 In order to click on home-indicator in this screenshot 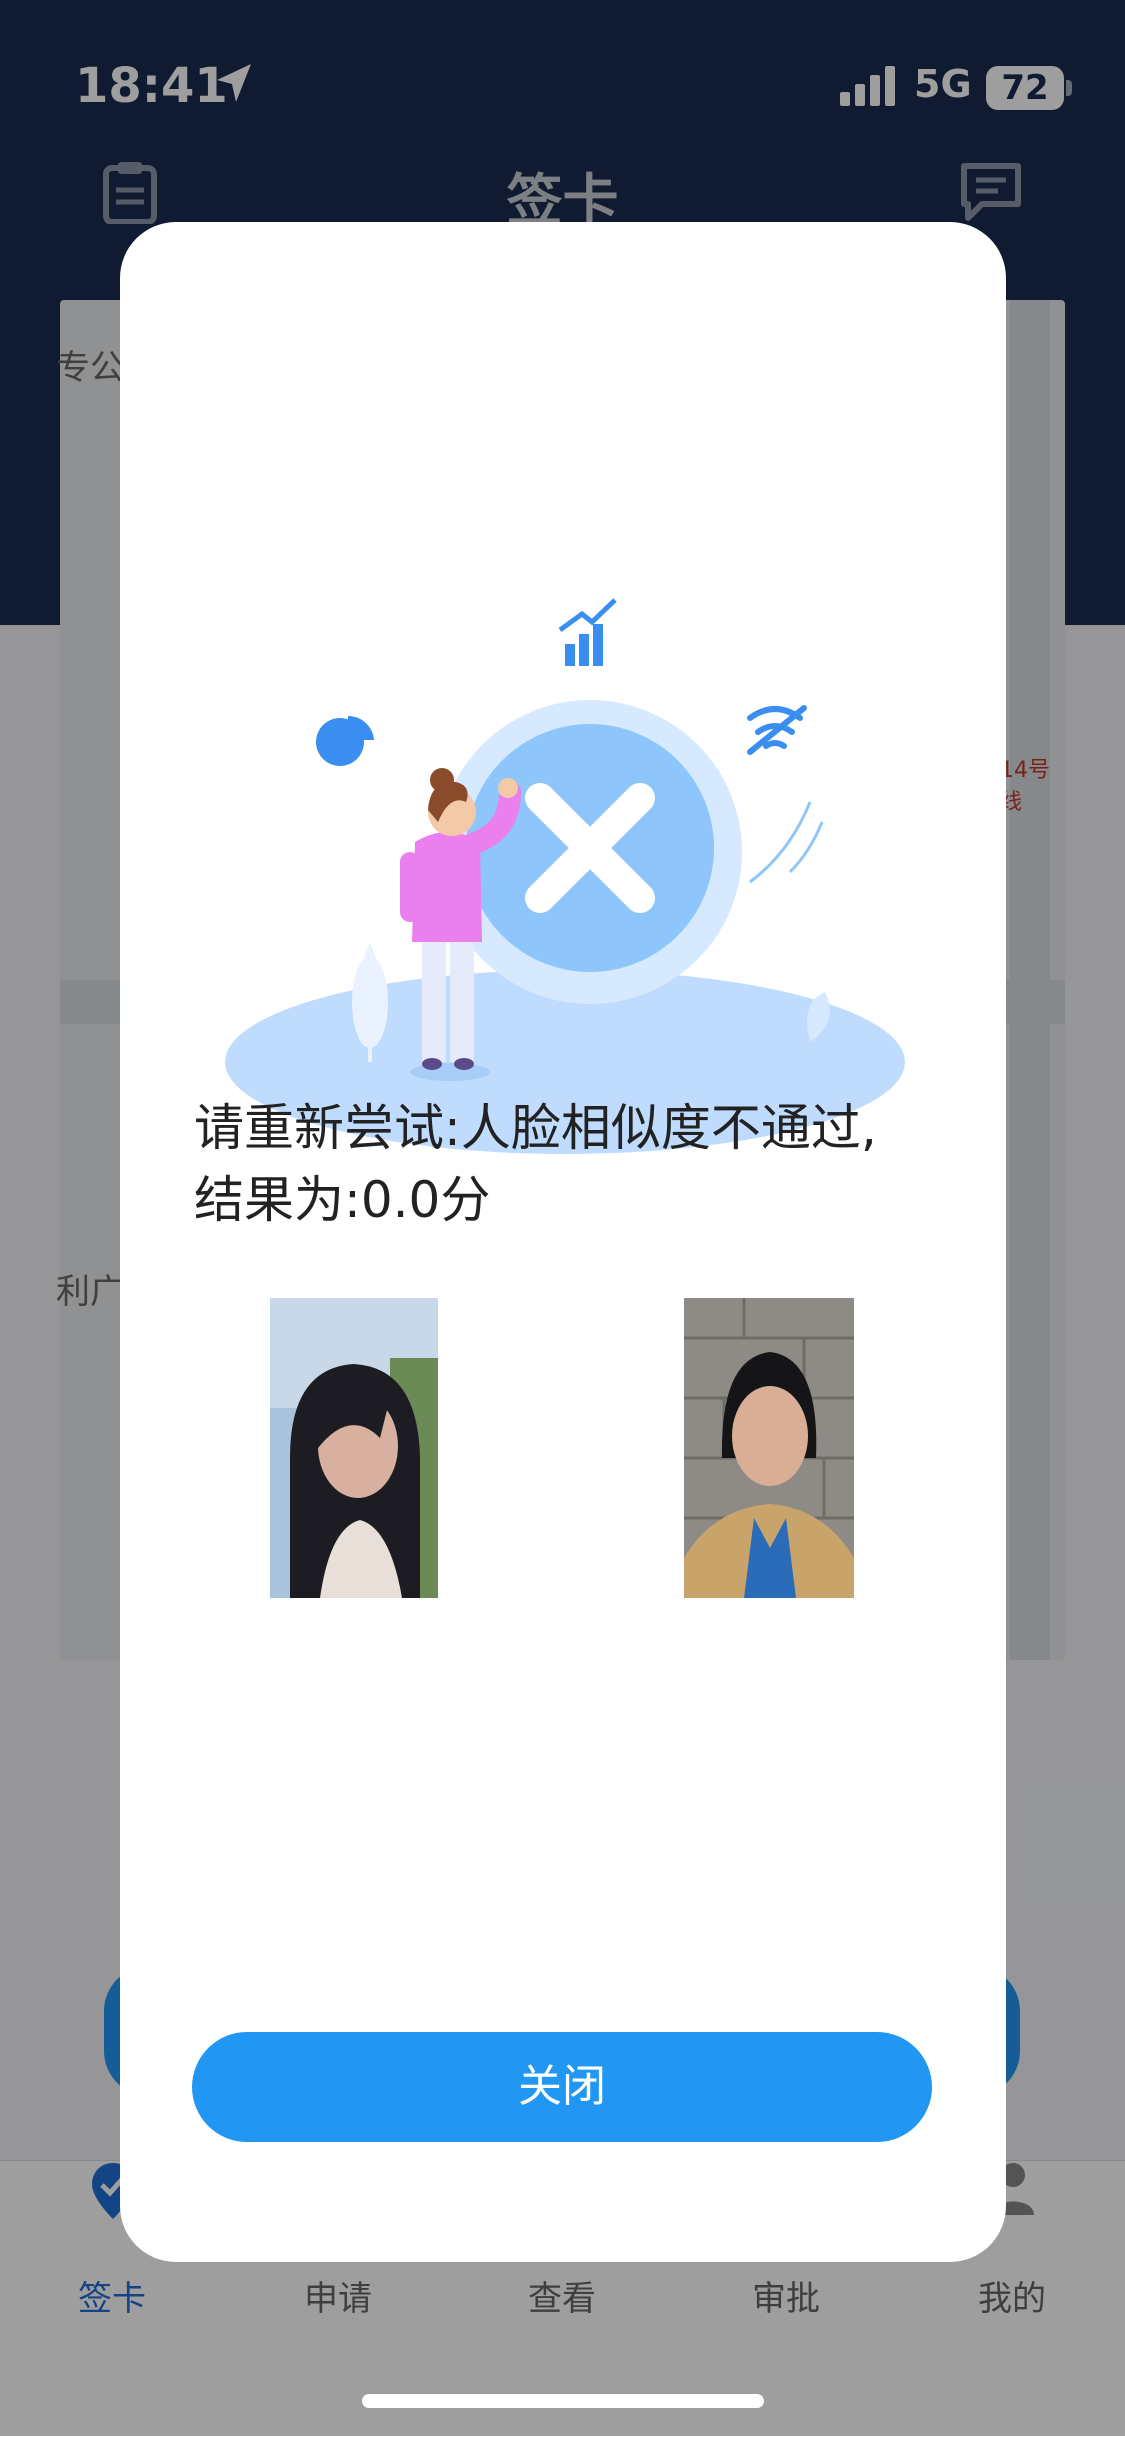, I will do `click(563, 2401)`.